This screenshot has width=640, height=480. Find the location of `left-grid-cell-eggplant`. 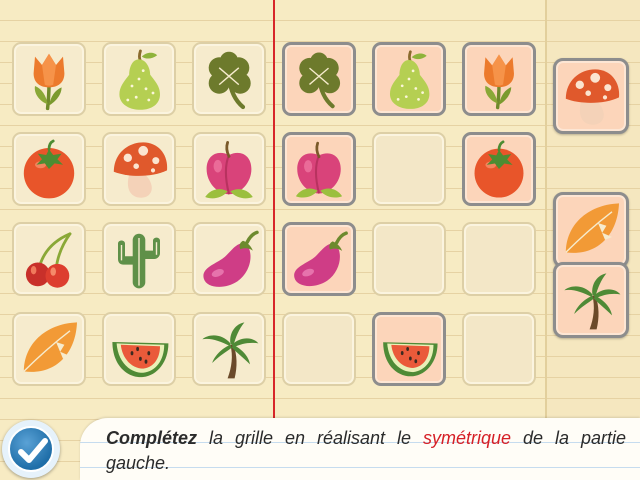

left-grid-cell-eggplant is located at coordinates (229, 259).